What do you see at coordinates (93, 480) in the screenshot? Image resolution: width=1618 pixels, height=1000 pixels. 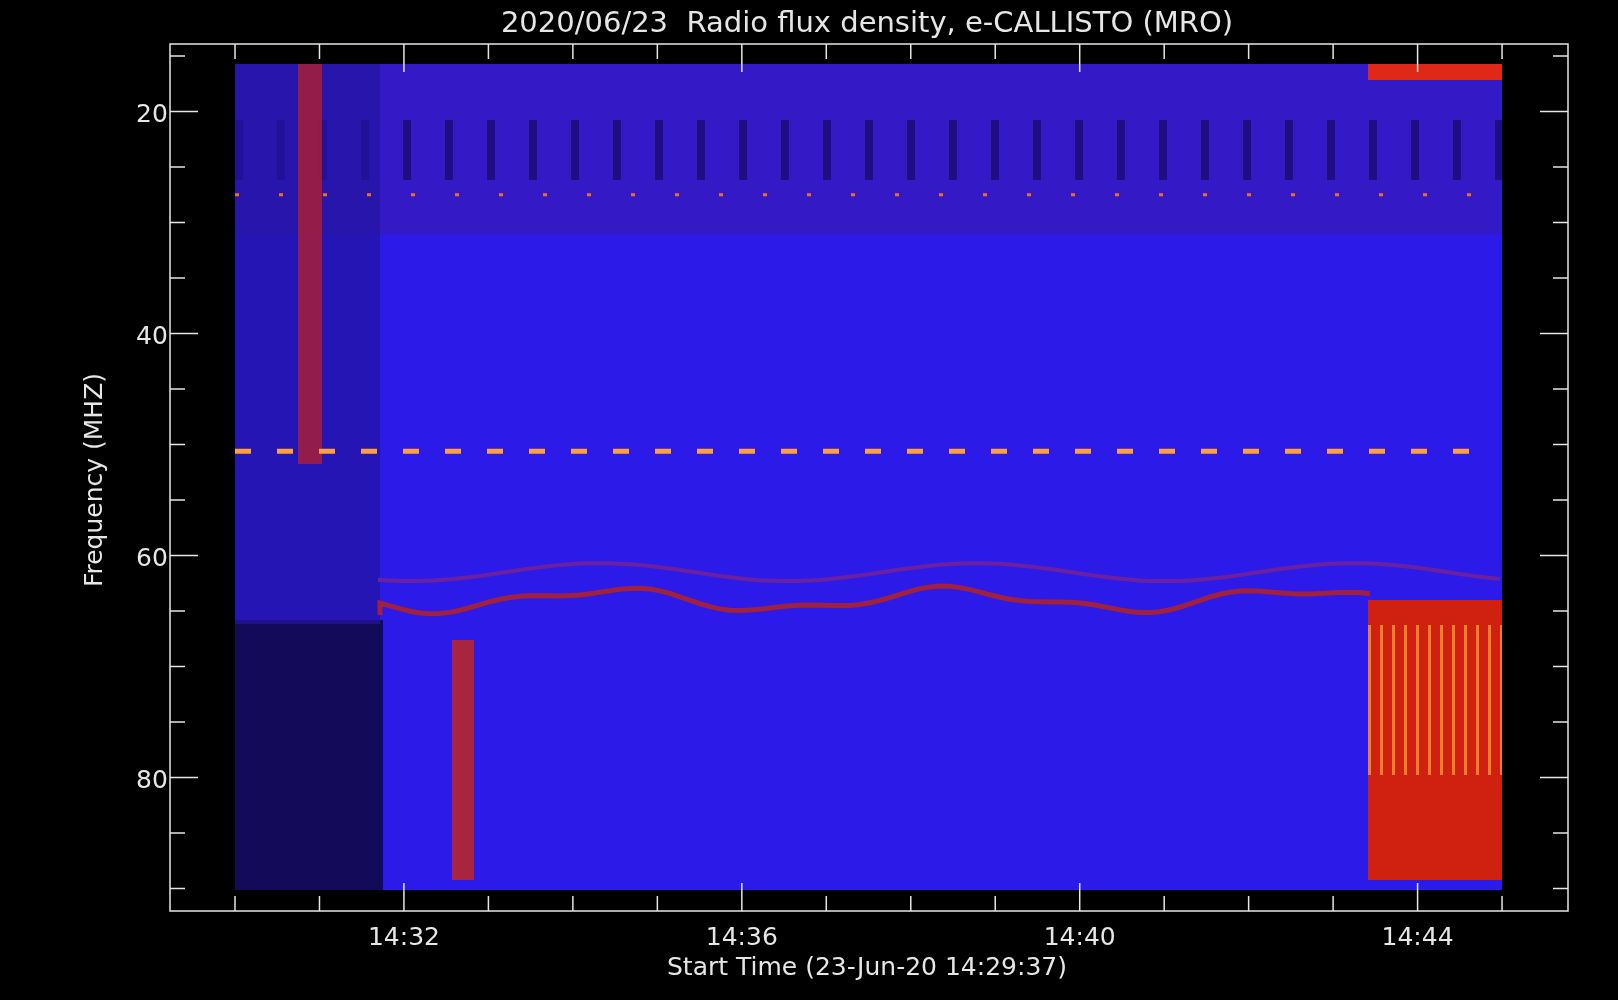 I see `y-axis-label: Frequency (MHZ)` at bounding box center [93, 480].